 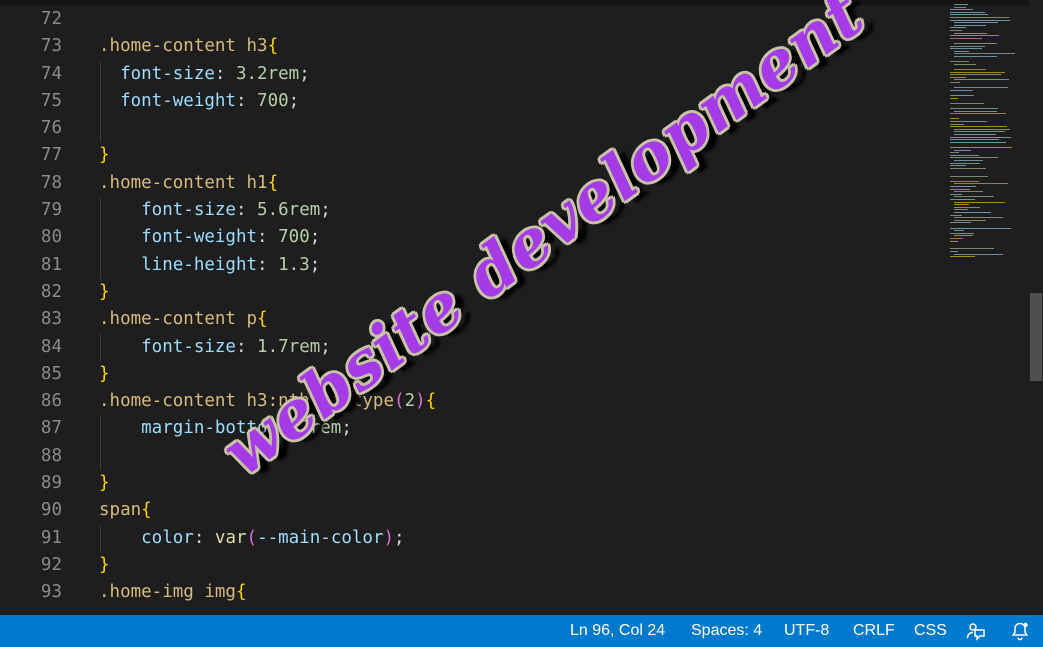 I want to click on code-line: 87 margin-bottom: 3rem;, so click(x=475, y=429).